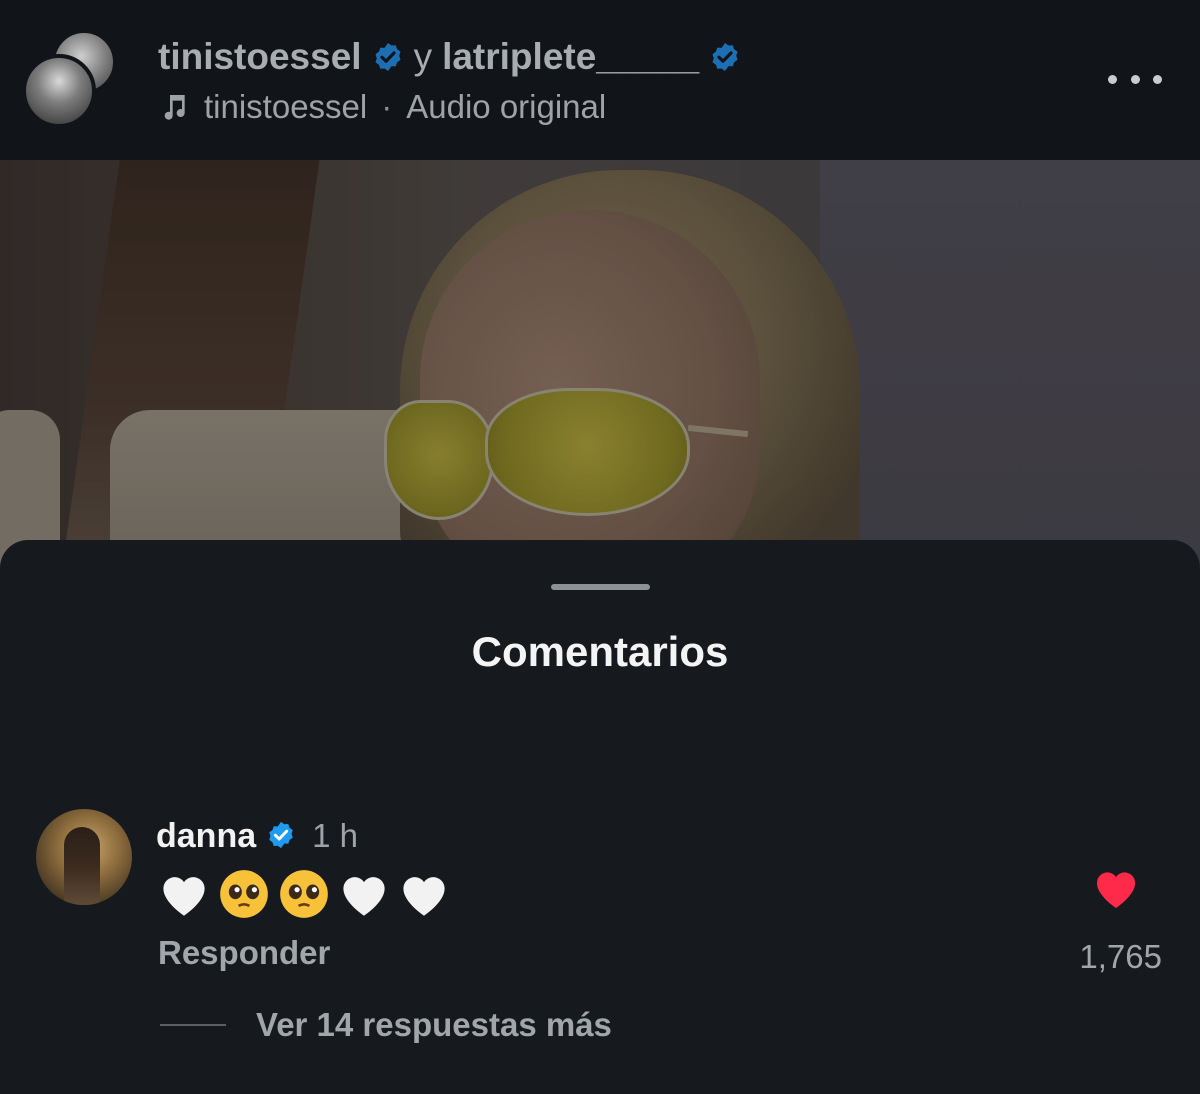 The image size is (1200, 1094). I want to click on collab-avatars, so click(70, 79).